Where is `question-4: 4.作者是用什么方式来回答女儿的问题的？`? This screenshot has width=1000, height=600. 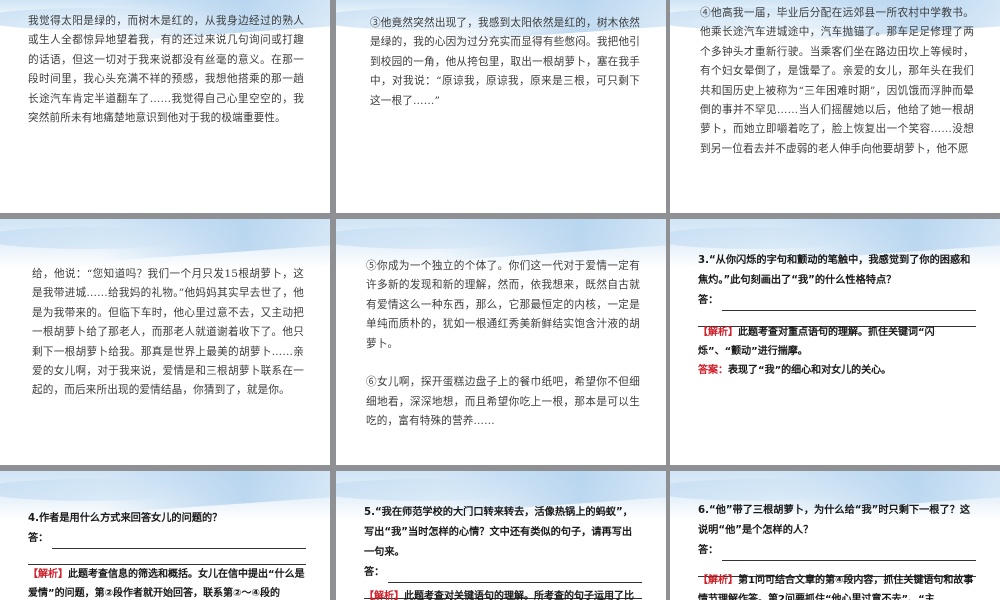
question-4: 4.作者是用什么方式来回答女儿的问题的？ is located at coordinates (125, 518).